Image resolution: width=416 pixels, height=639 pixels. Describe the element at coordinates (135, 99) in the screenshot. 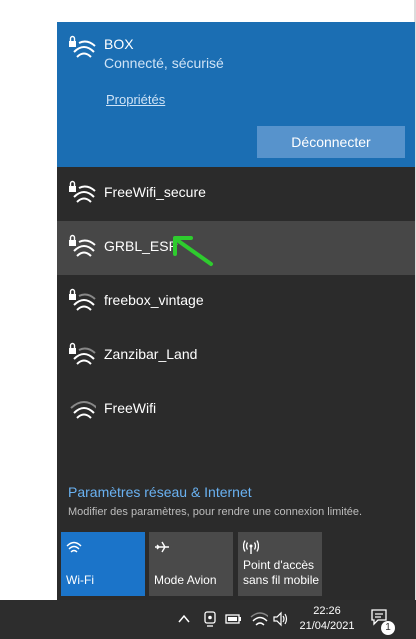

I see `properties-link: Propriétés` at that location.